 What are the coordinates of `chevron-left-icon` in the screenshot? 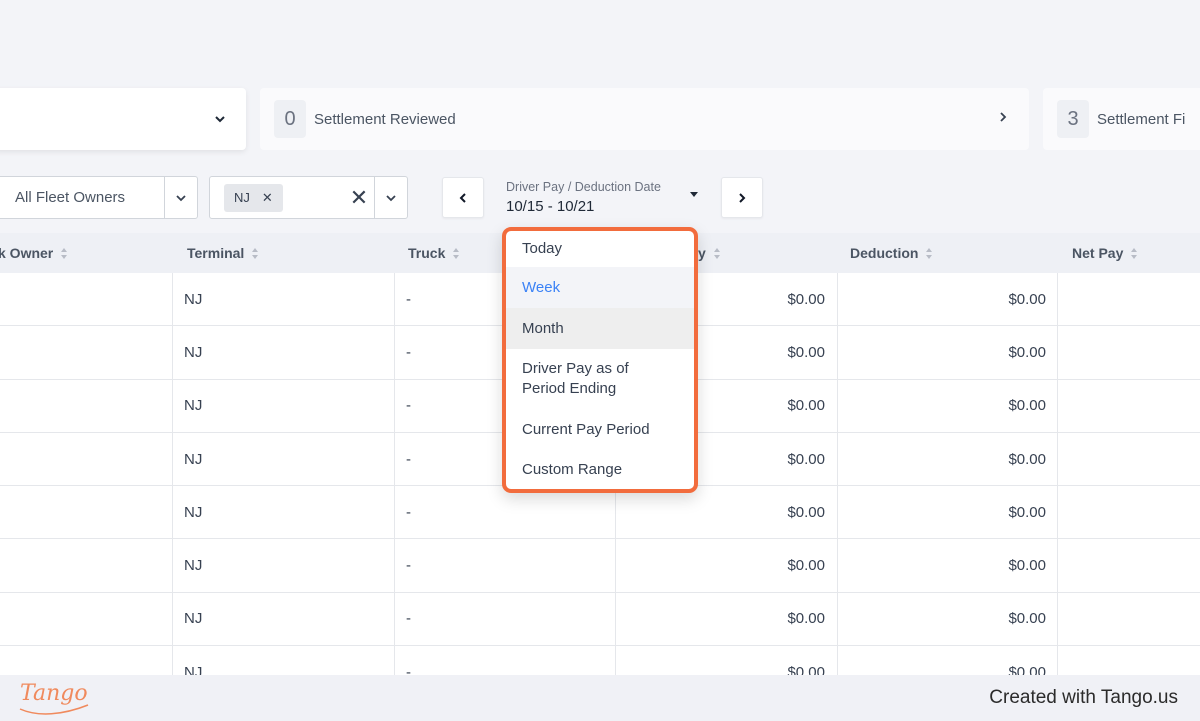 It's located at (462, 197).